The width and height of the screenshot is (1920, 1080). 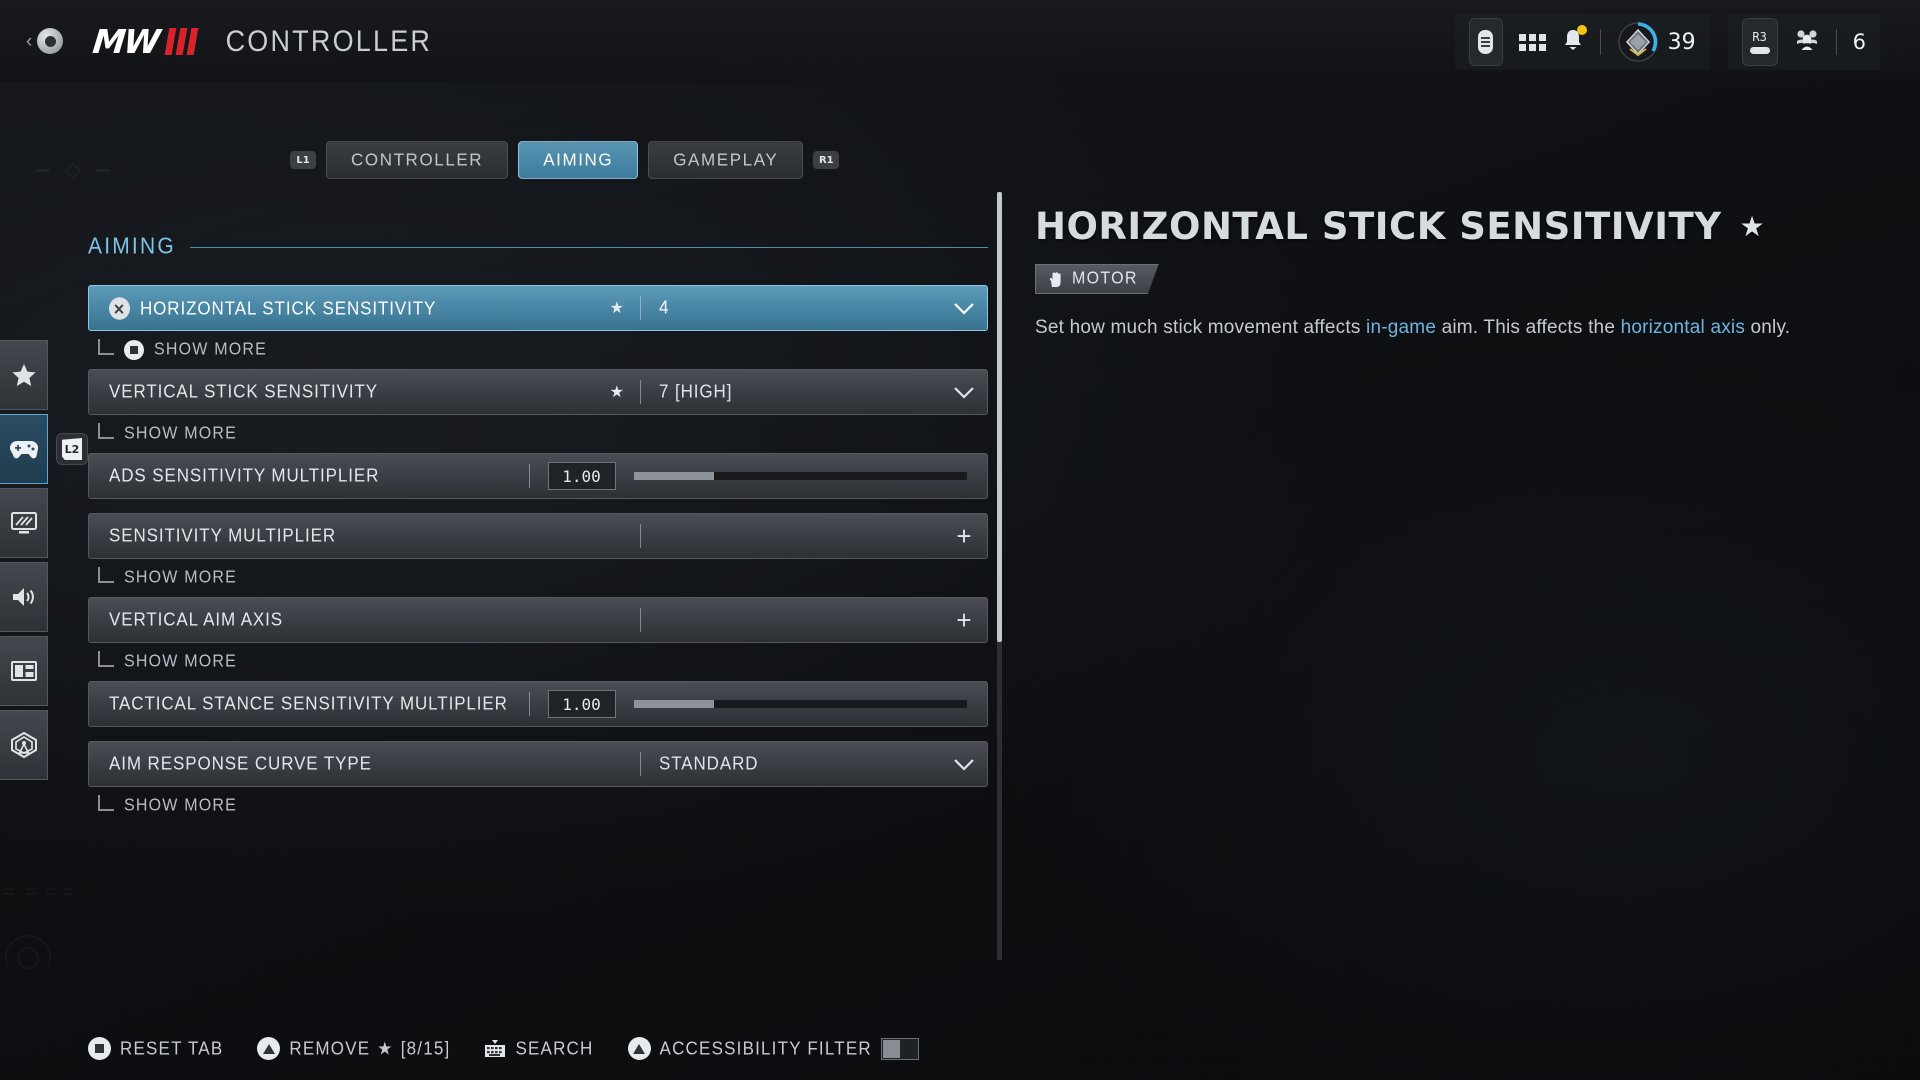 What do you see at coordinates (417, 160) in the screenshot?
I see `tab-controller: CONTROLLER` at bounding box center [417, 160].